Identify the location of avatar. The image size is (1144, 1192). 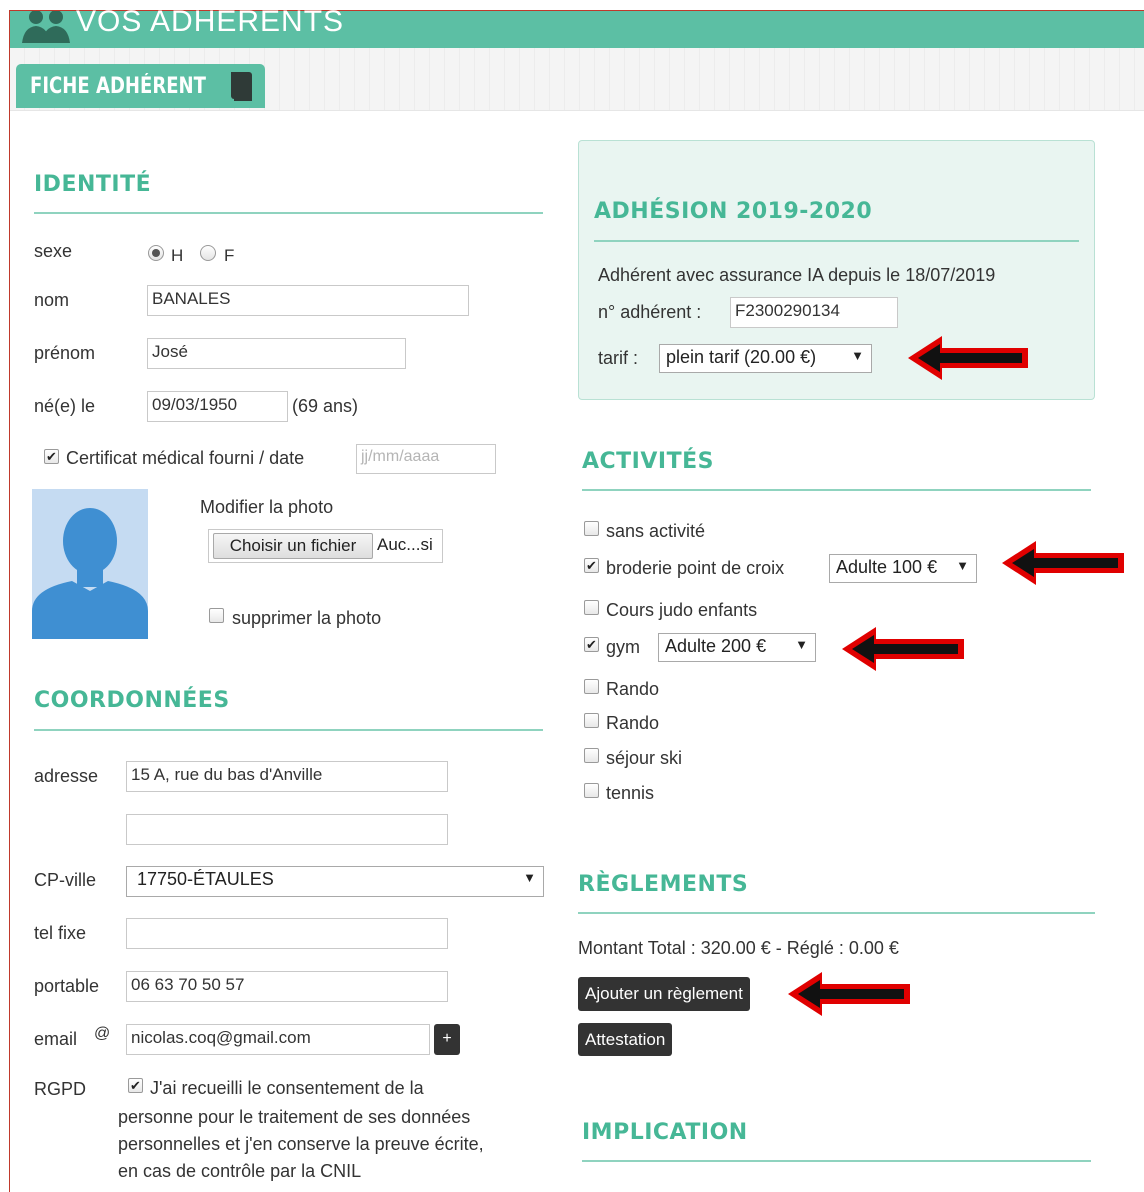
(90, 564).